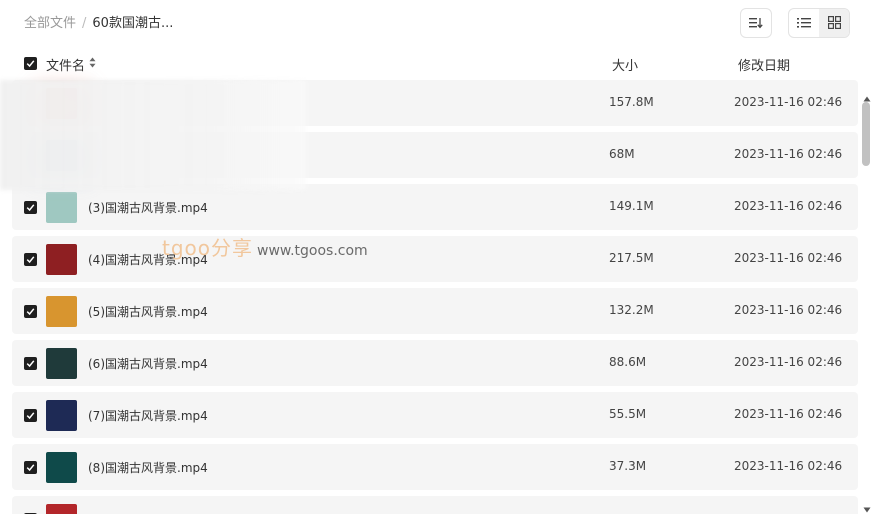 The width and height of the screenshot is (874, 517). What do you see at coordinates (628, 466) in the screenshot?
I see `file-size: 37.3M` at bounding box center [628, 466].